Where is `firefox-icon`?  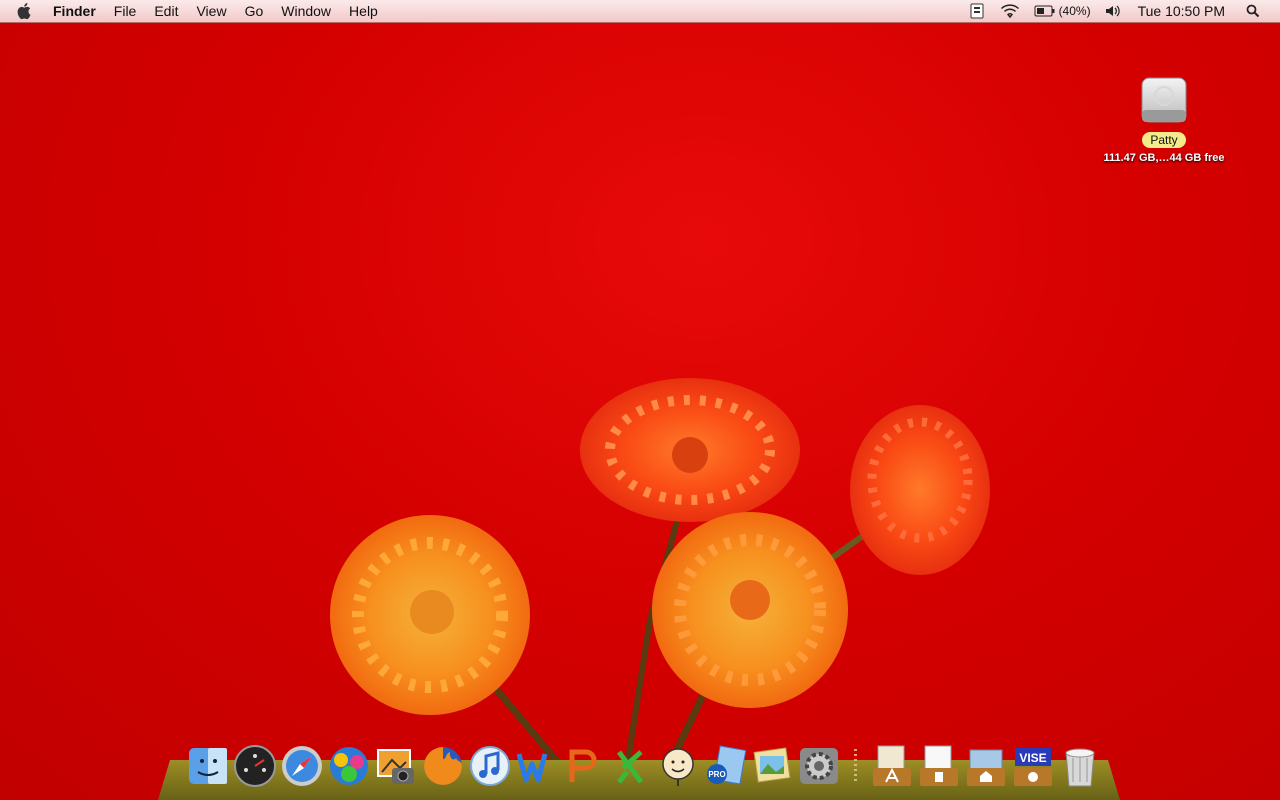
firefox-icon is located at coordinates (442, 766).